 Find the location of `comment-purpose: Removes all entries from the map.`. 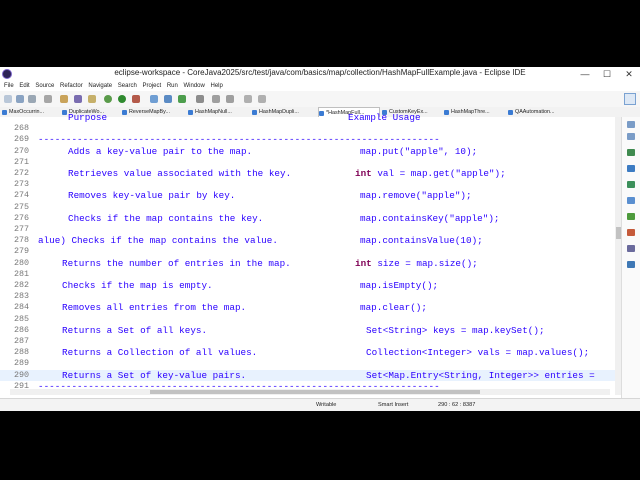

comment-purpose: Removes all entries from the map. is located at coordinates (154, 308).